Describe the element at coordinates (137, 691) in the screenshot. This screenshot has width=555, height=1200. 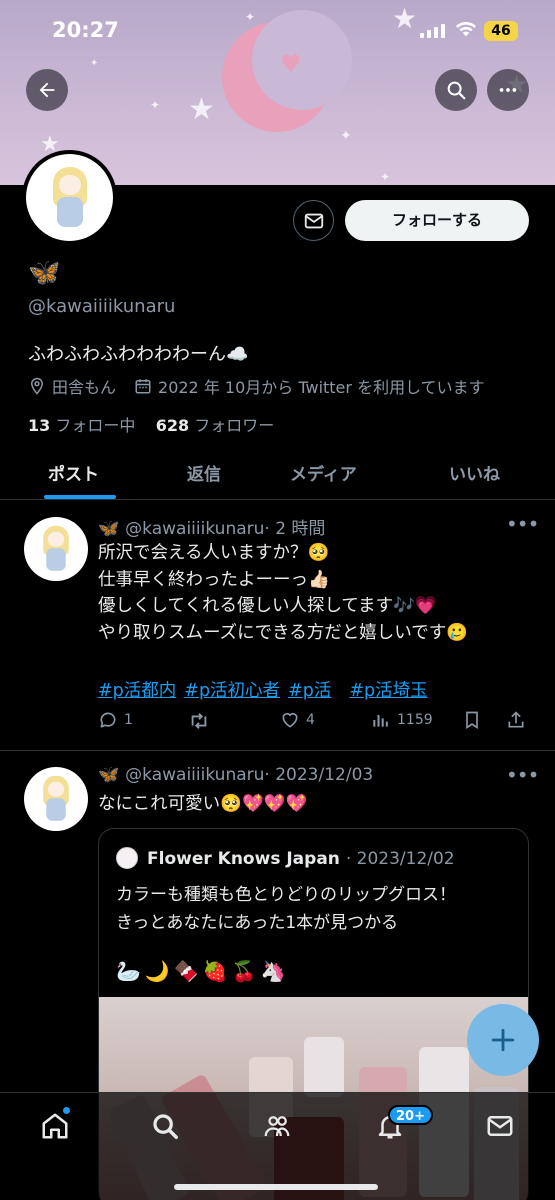
I see `hashtag-link: #p活都内` at that location.